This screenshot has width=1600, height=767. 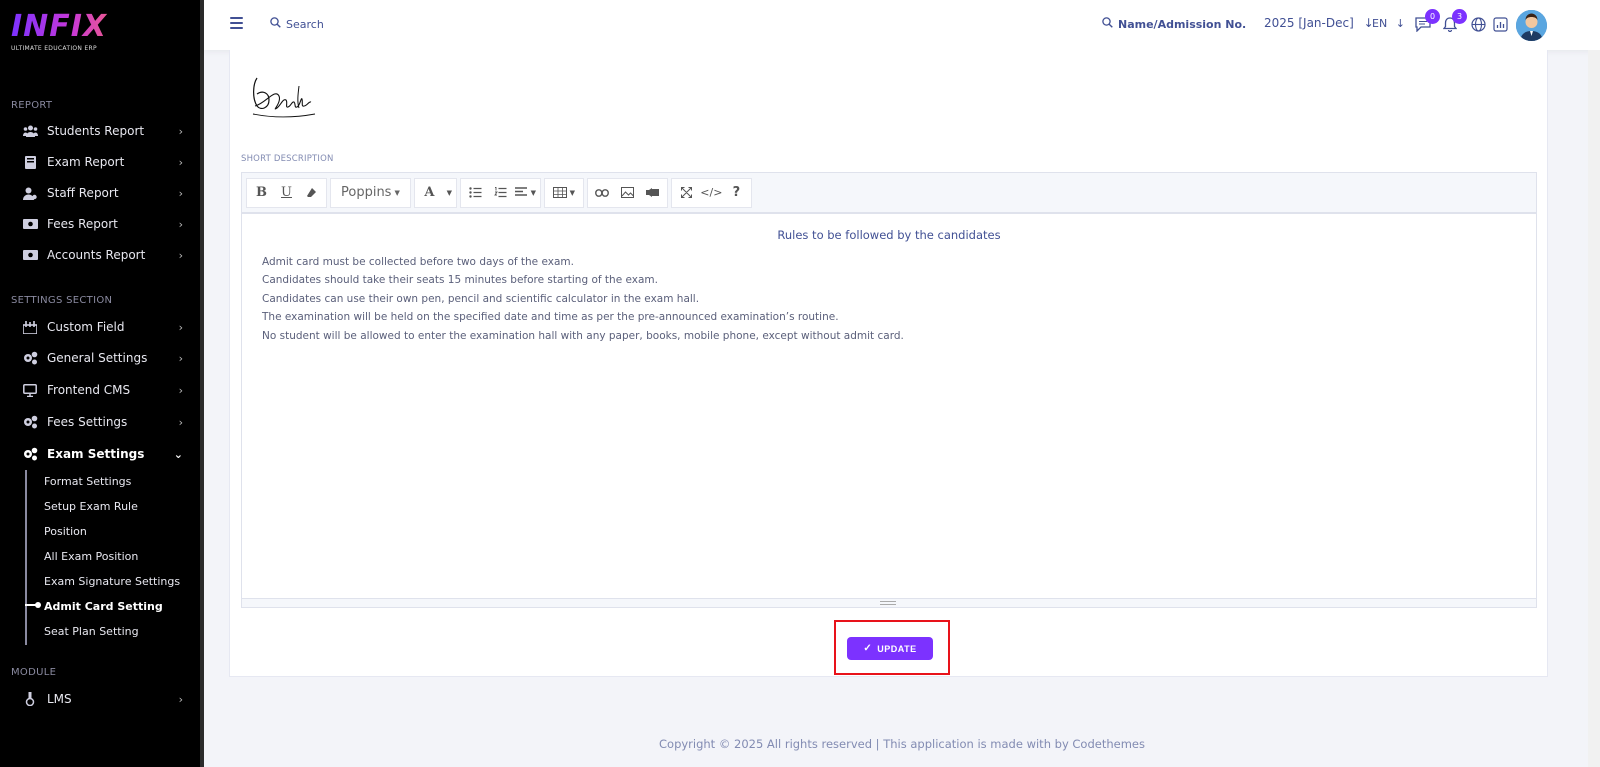 I want to click on chat-badge: 0, so click(x=1432, y=16).